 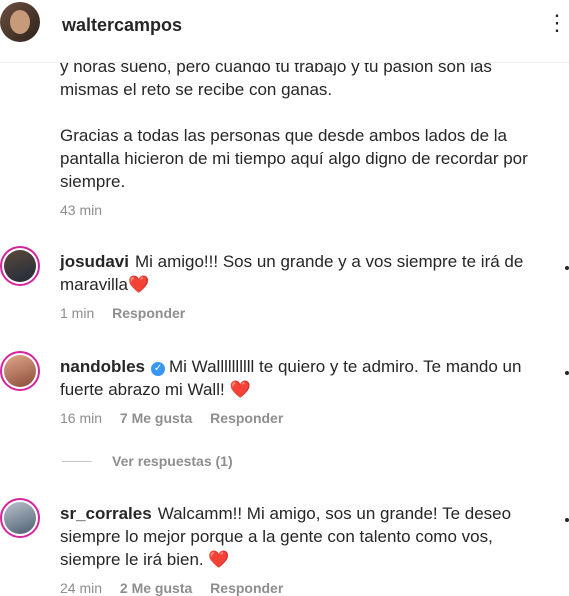 I want to click on caption-line-2: mismas el reto se recibe con ganas., so click(x=196, y=89).